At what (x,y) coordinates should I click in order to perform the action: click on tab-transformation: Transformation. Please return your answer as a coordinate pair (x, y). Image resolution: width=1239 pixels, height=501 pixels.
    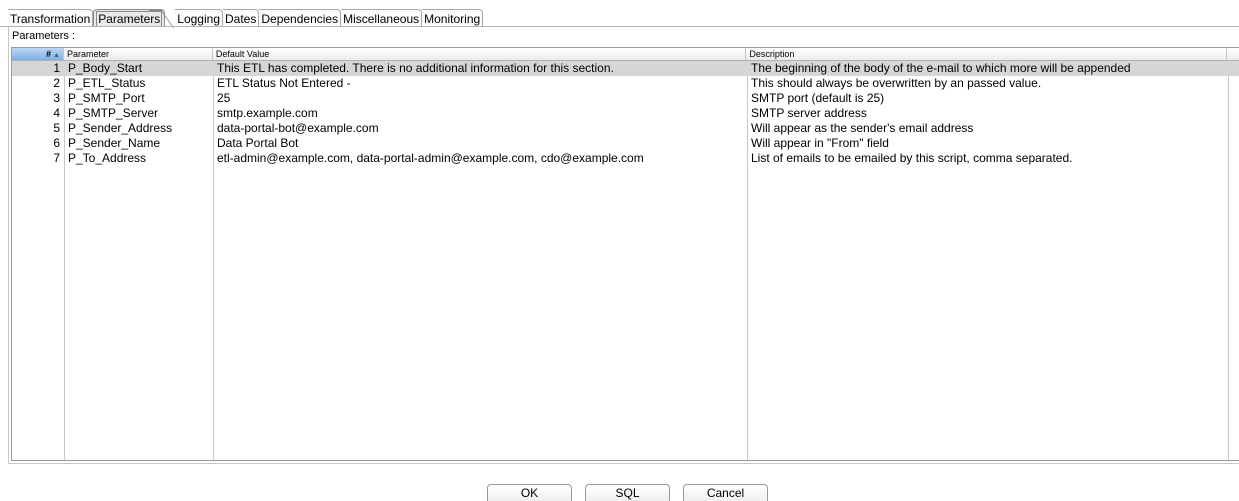
    Looking at the image, I should click on (51, 18).